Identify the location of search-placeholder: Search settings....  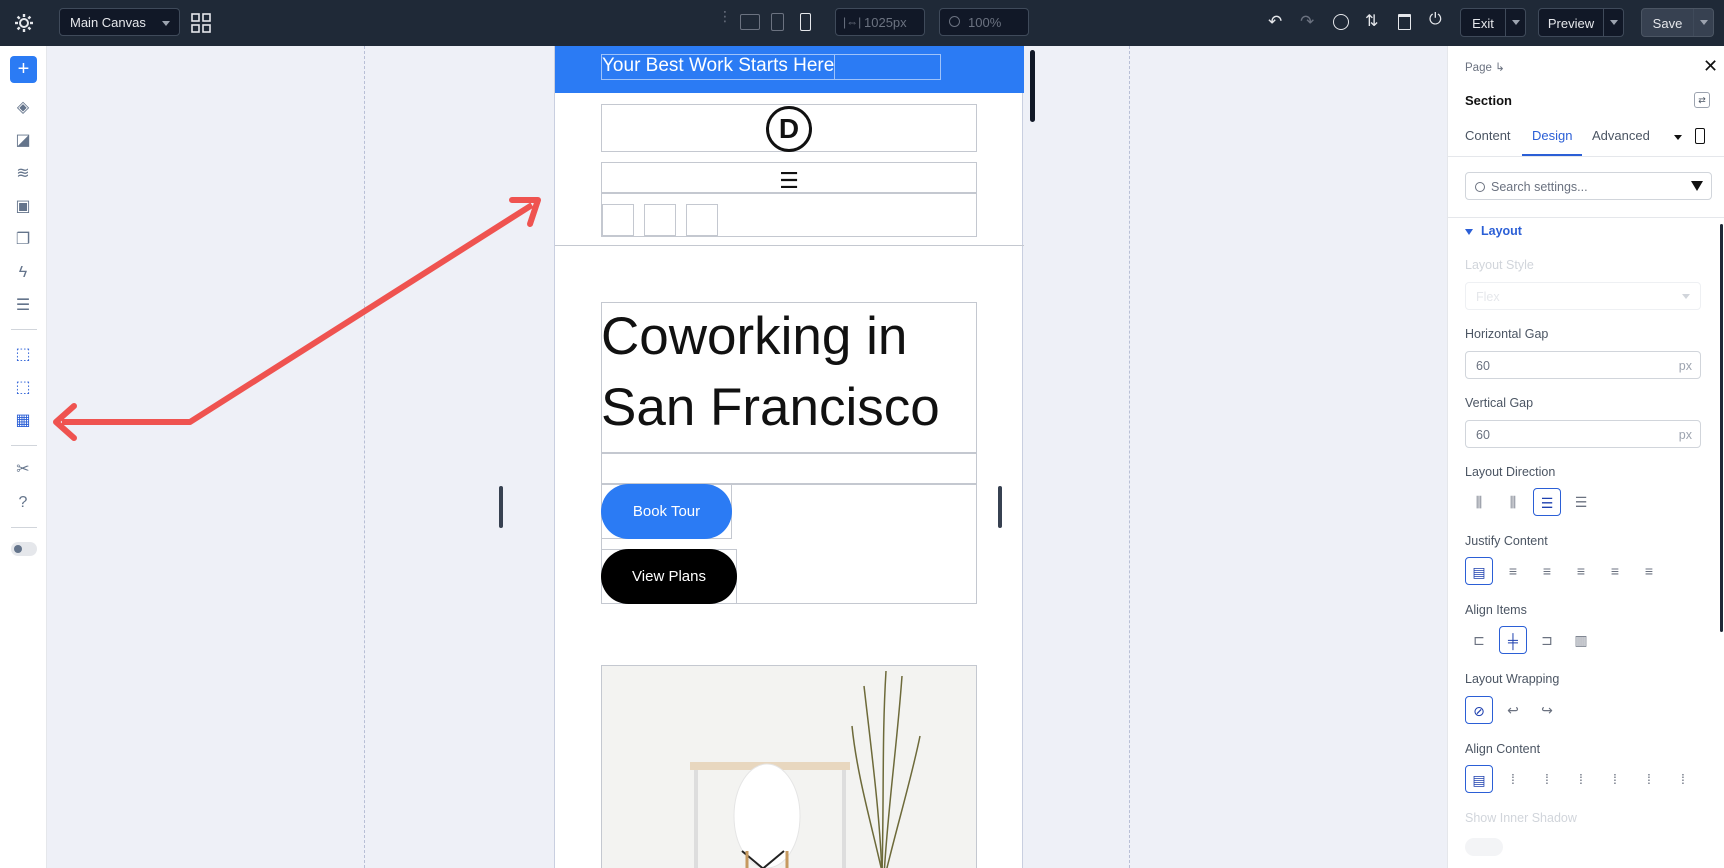
(1539, 187).